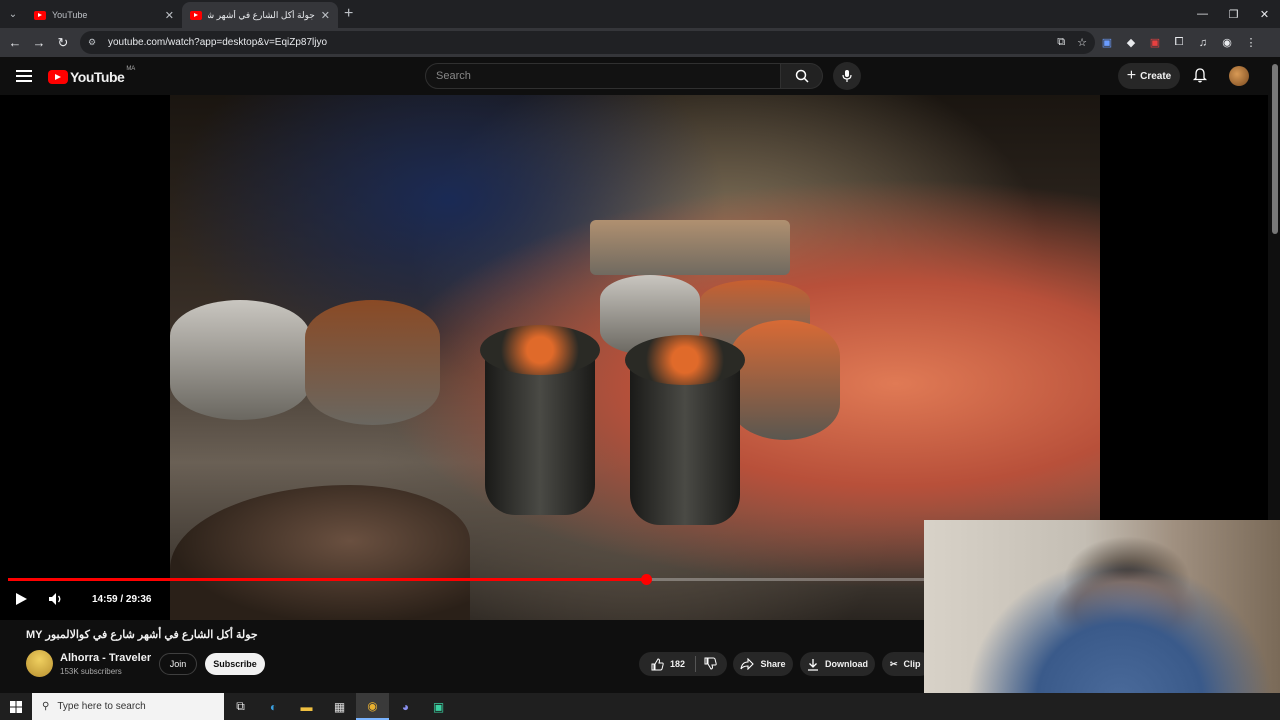  I want to click on download-icon, so click(813, 664).